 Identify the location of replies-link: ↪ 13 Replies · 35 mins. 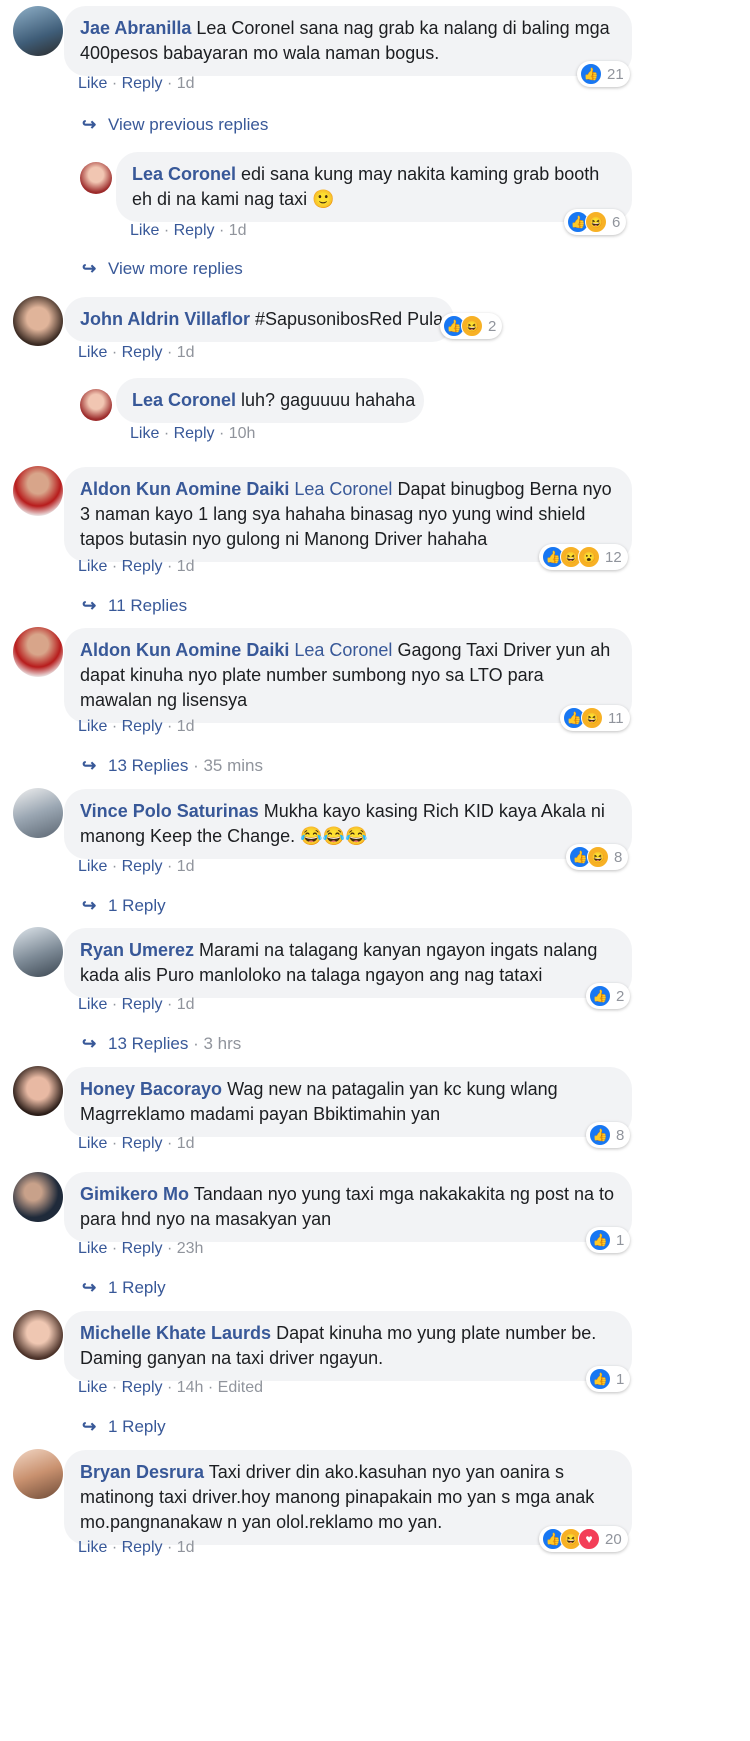
(172, 766).